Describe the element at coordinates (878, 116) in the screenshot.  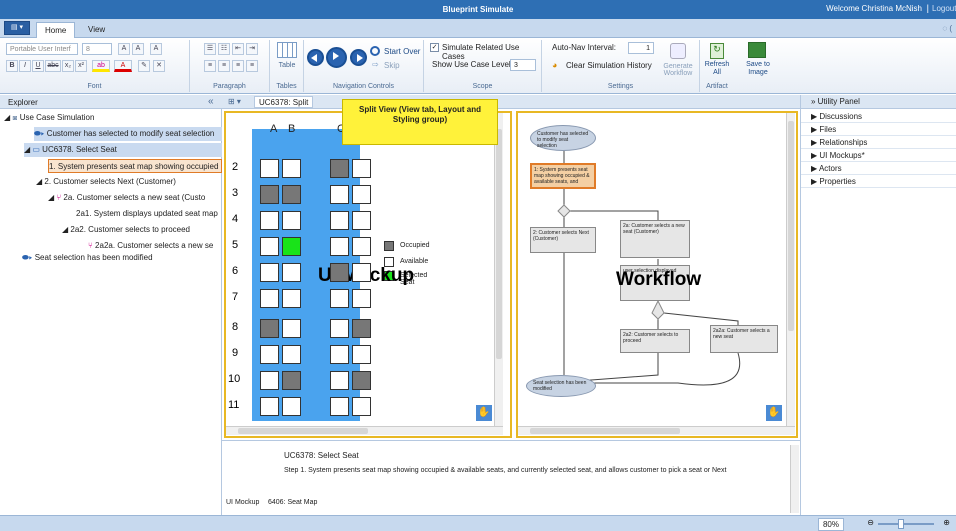
I see `utility-item-discussions: ▶ Discussions` at that location.